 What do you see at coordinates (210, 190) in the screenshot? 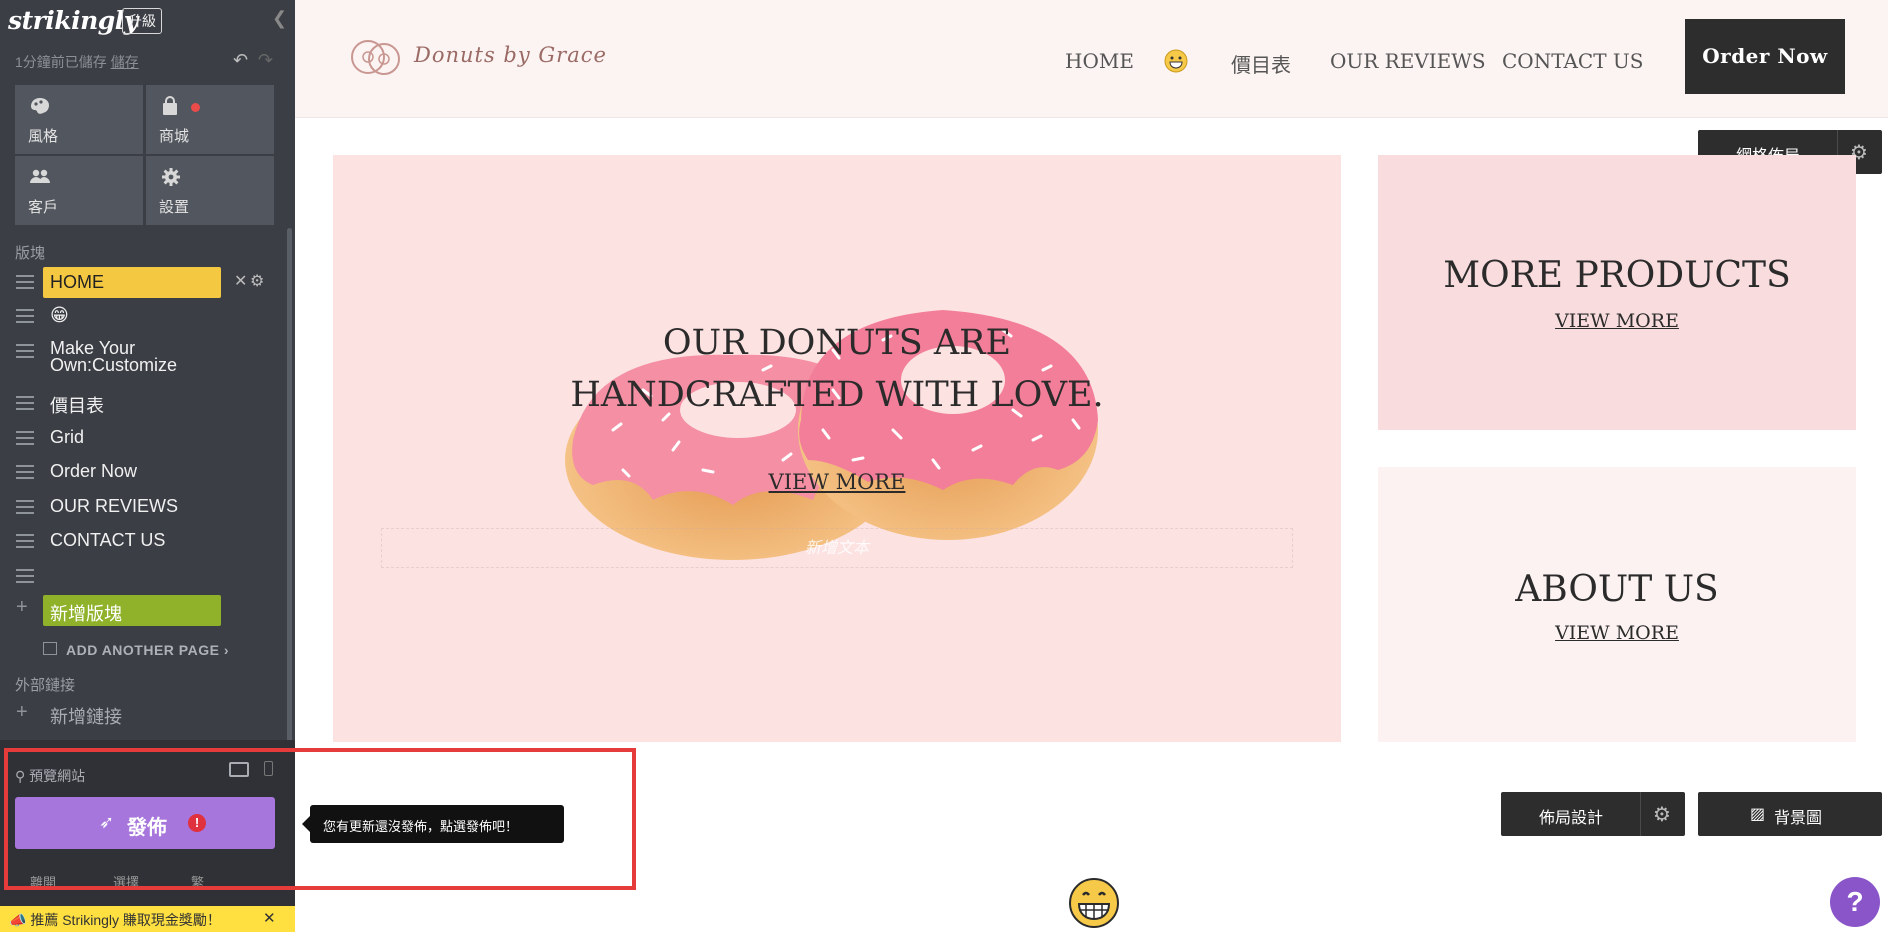
I see `settings-tile: 設置` at bounding box center [210, 190].